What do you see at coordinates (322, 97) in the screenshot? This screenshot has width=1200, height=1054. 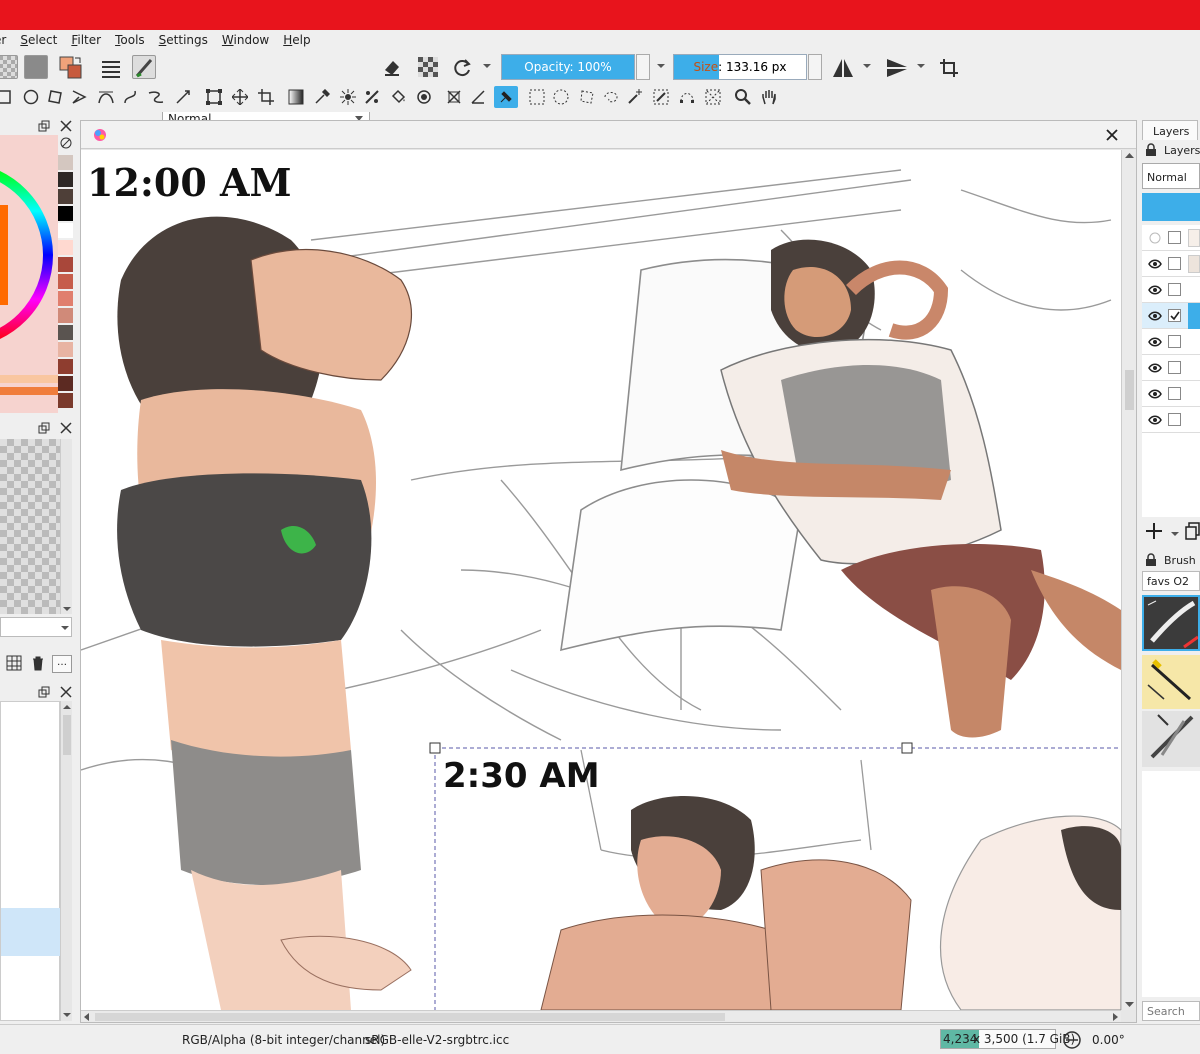 I see `color-picker-icon` at bounding box center [322, 97].